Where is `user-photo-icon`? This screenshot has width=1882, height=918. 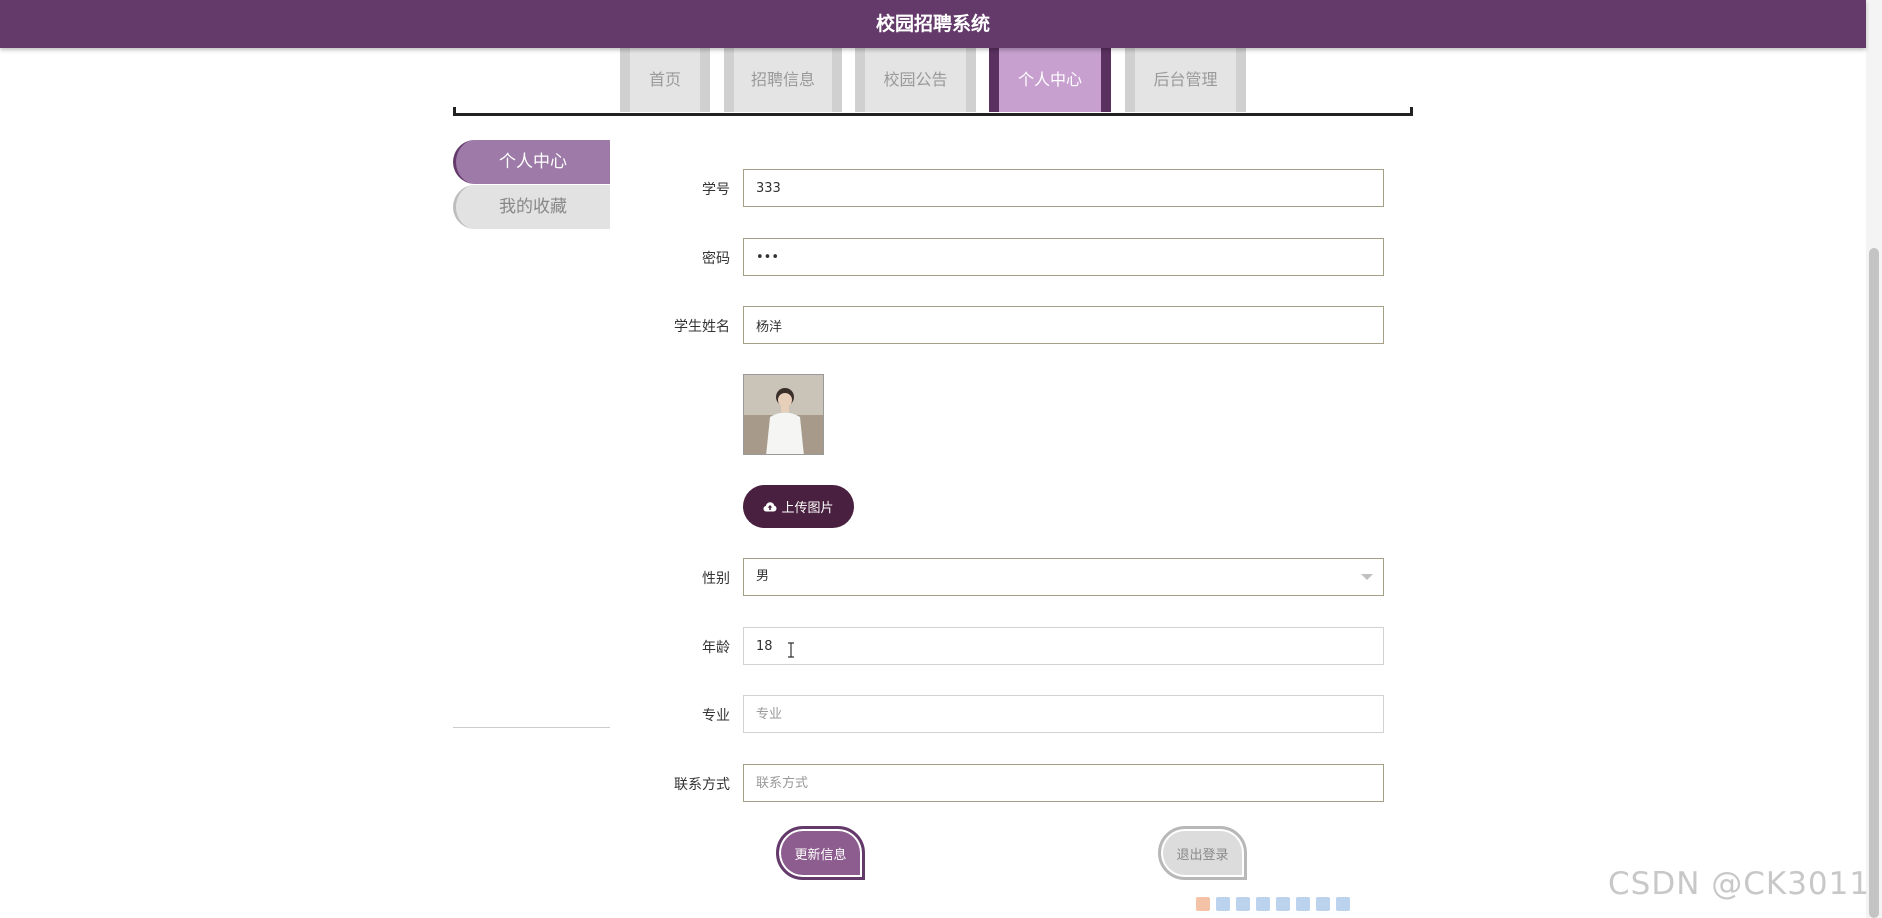
user-photo-icon is located at coordinates (783, 414).